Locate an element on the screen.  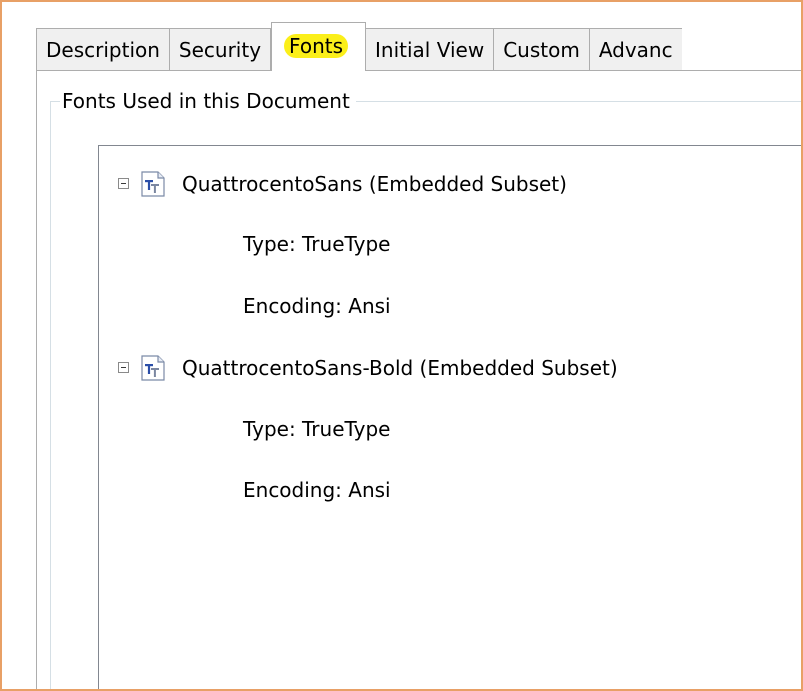
tab-description: Description is located at coordinates (103, 49).